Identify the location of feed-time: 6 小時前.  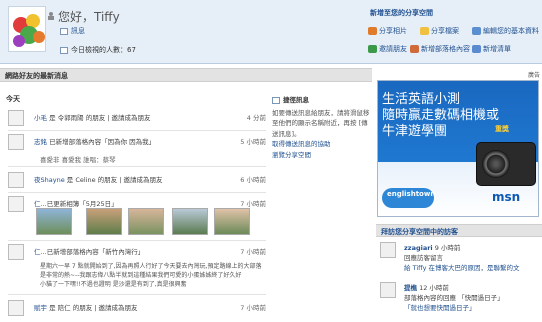
(253, 180).